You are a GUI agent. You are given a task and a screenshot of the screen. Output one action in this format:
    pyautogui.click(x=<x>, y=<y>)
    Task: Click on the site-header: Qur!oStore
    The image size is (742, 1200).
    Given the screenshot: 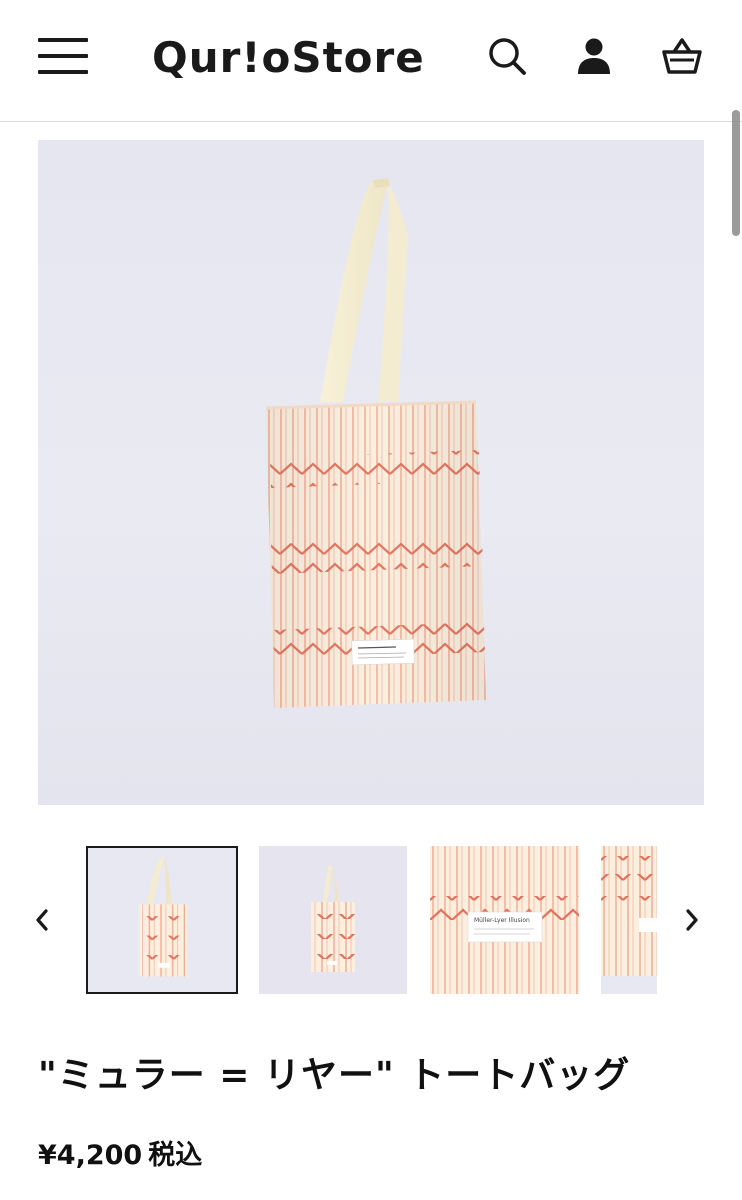 What is the action you would take?
    pyautogui.click(x=371, y=61)
    